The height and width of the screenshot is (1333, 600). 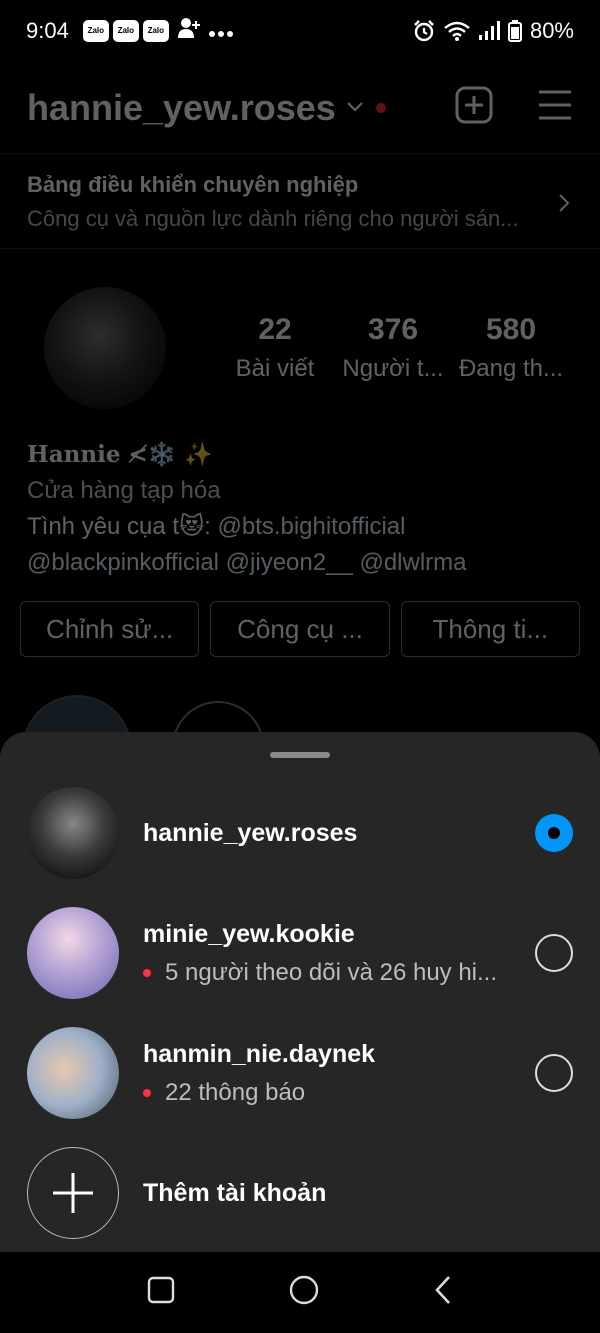 I want to click on stat-value: 22, so click(x=275, y=329).